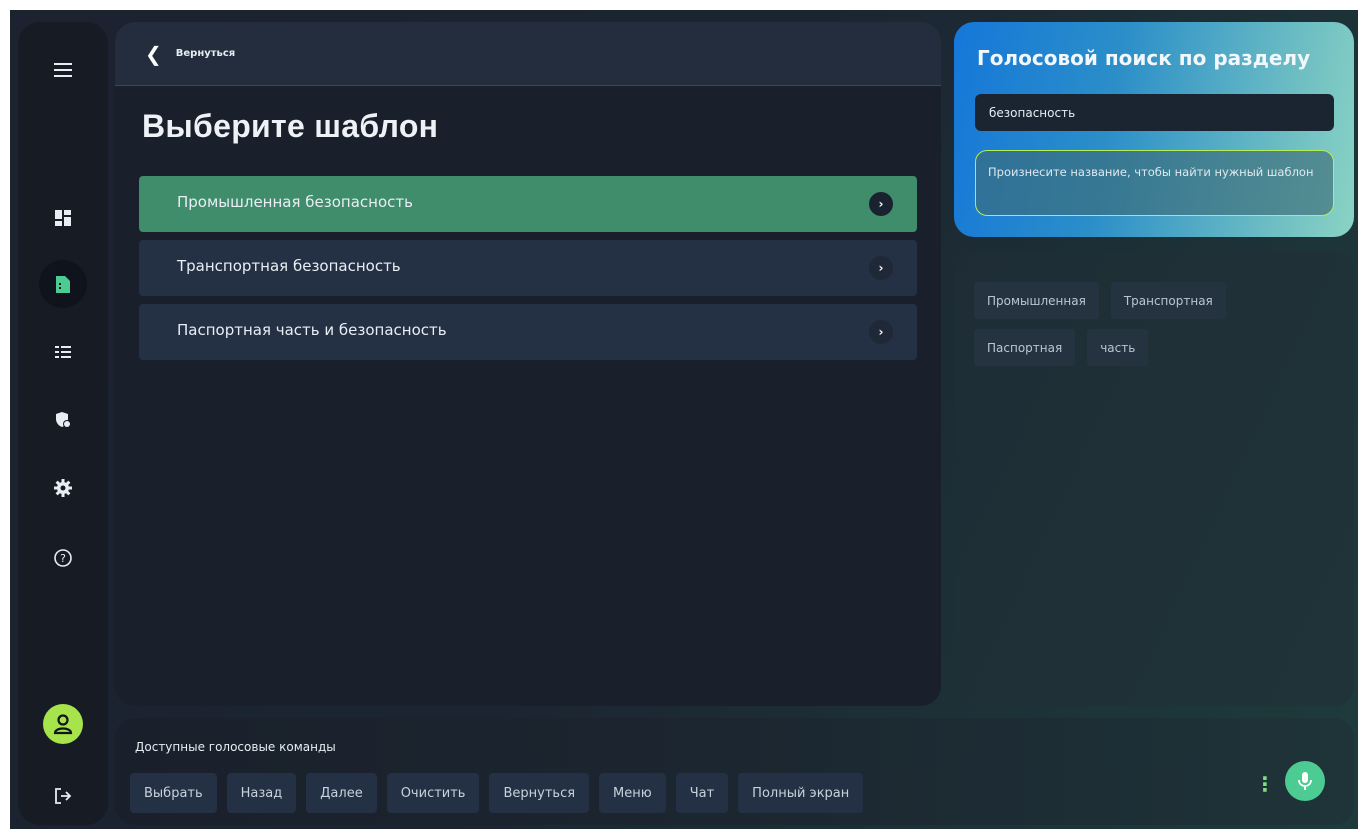  I want to click on suggestion-chip: Промышленная, so click(1036, 300).